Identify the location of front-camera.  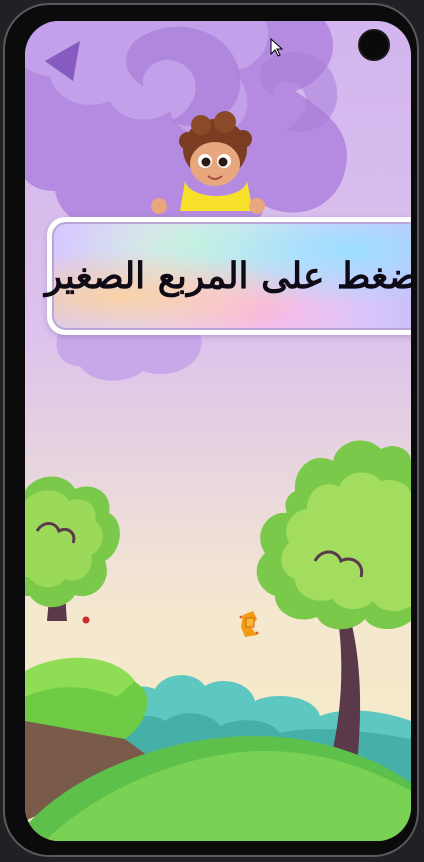
(374, 45).